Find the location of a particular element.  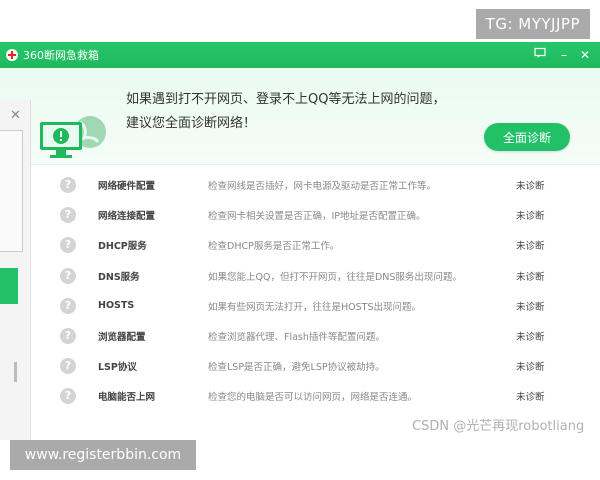

banner-message: 如果遇到打不开网页、登录不上QQ等无法上网的问题， 建议您全面诊断网络！ is located at coordinates (285, 112).